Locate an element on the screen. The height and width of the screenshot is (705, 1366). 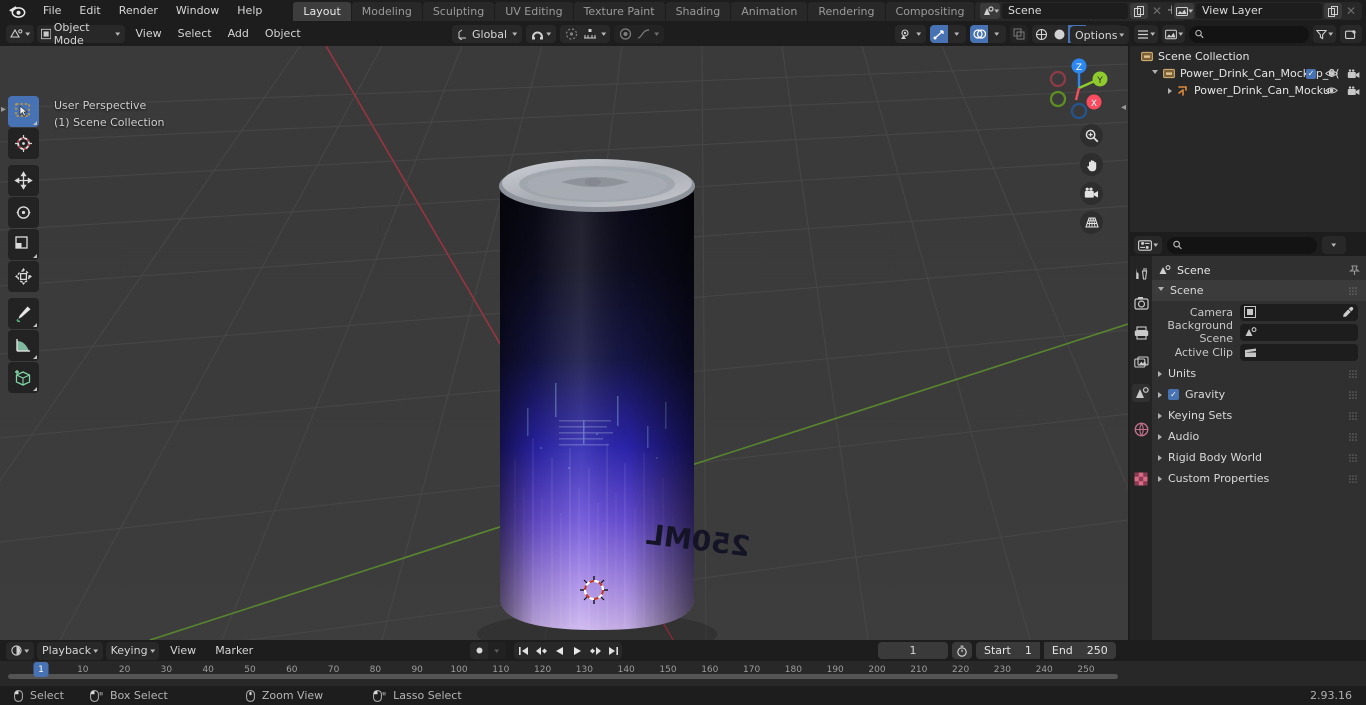
play-icon is located at coordinates (577, 650).